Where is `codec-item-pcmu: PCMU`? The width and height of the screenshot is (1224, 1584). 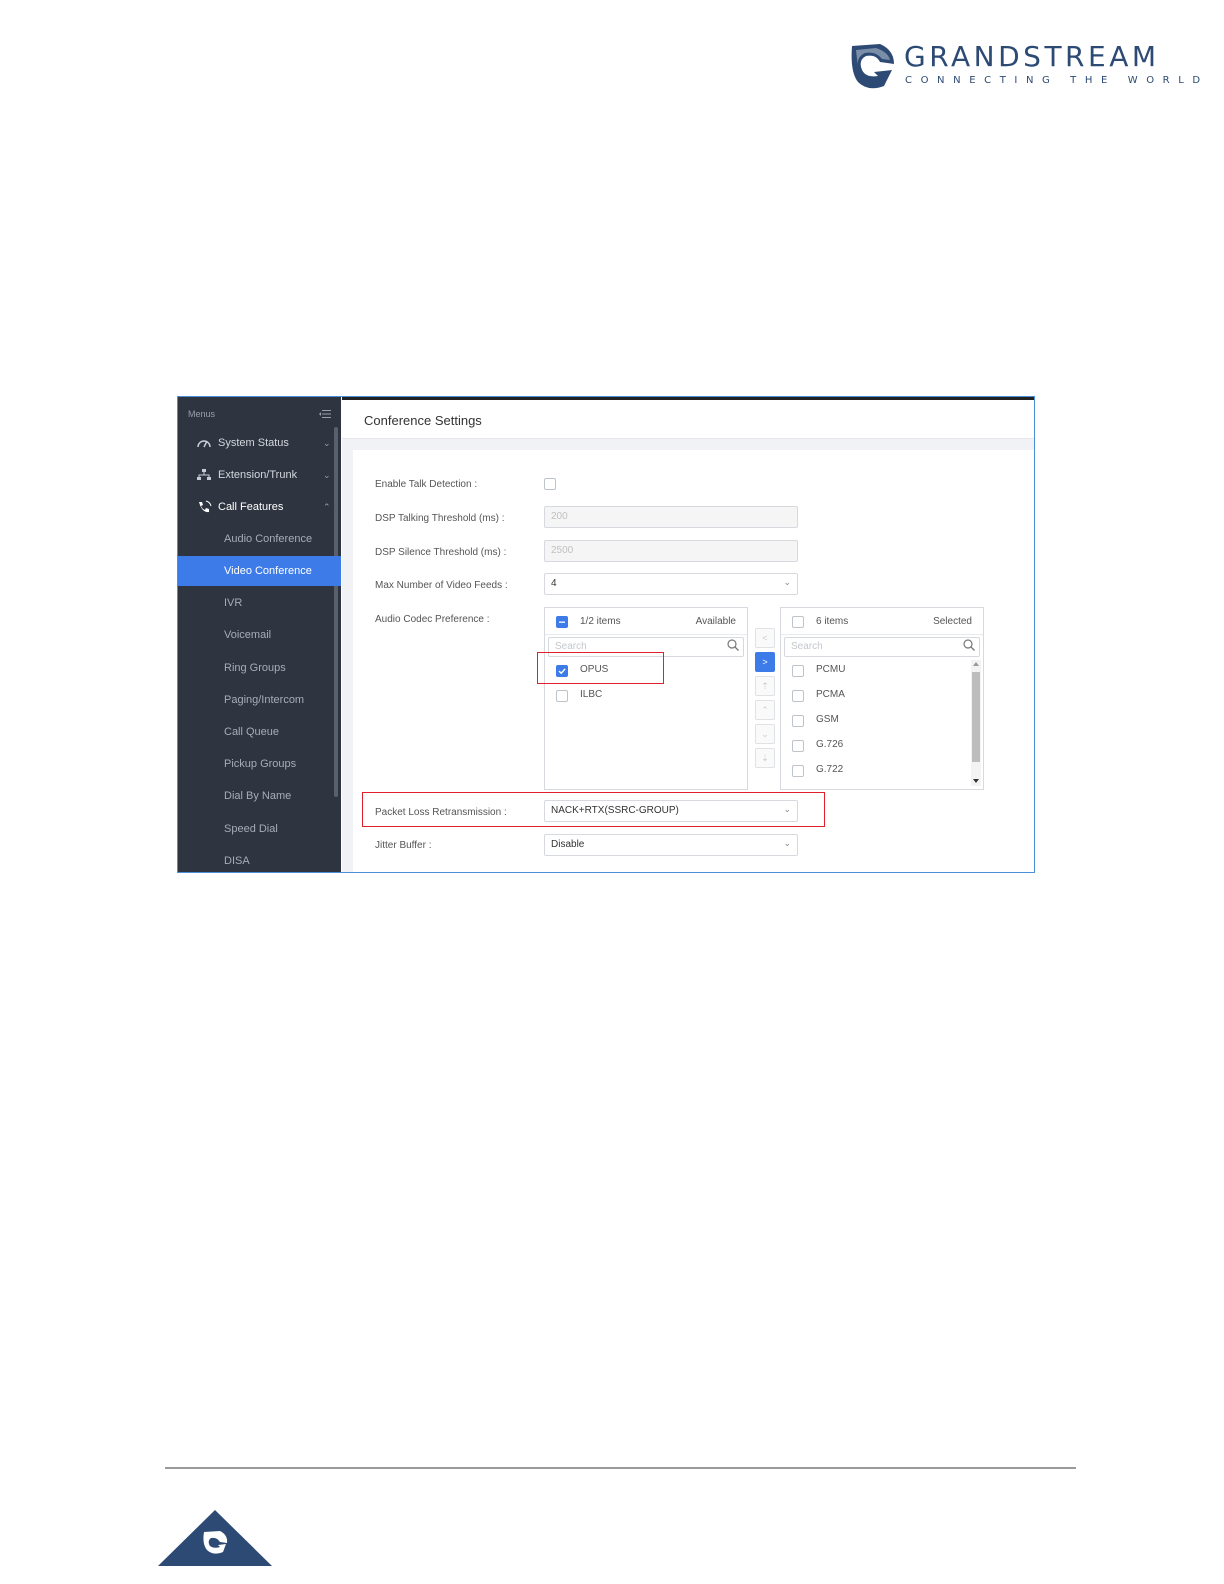
codec-item-pcmu: PCMU is located at coordinates (882, 670).